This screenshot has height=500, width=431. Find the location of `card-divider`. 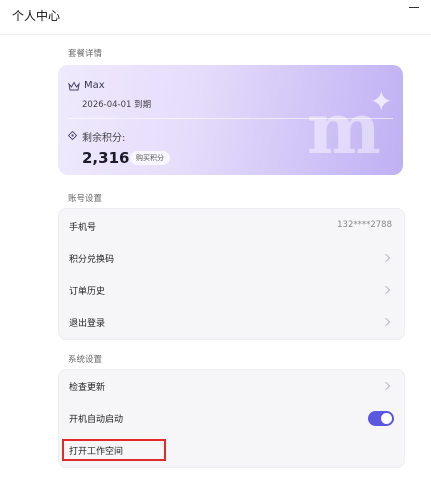

card-divider is located at coordinates (230, 118).